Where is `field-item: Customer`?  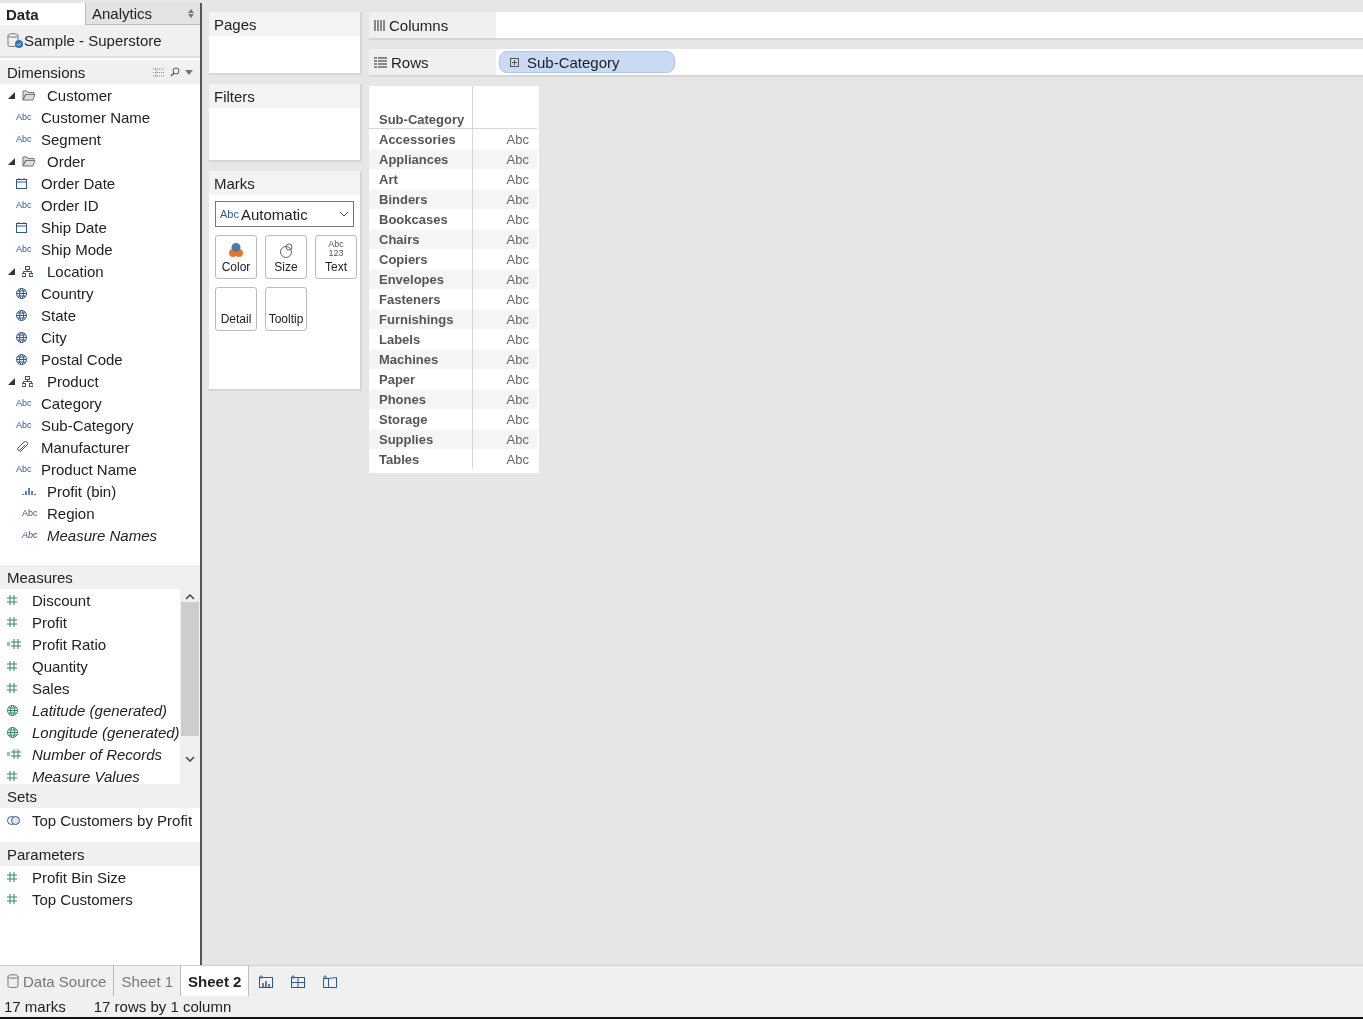
field-item: Customer is located at coordinates (80, 95).